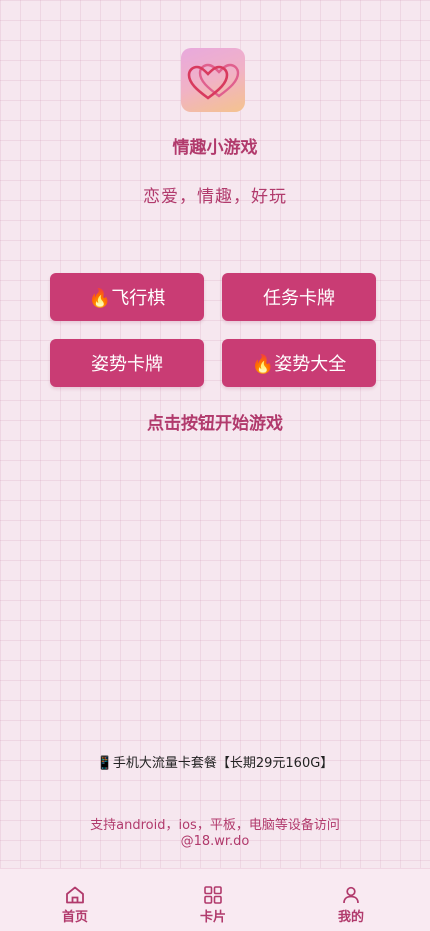  I want to click on home-icon, so click(75, 895).